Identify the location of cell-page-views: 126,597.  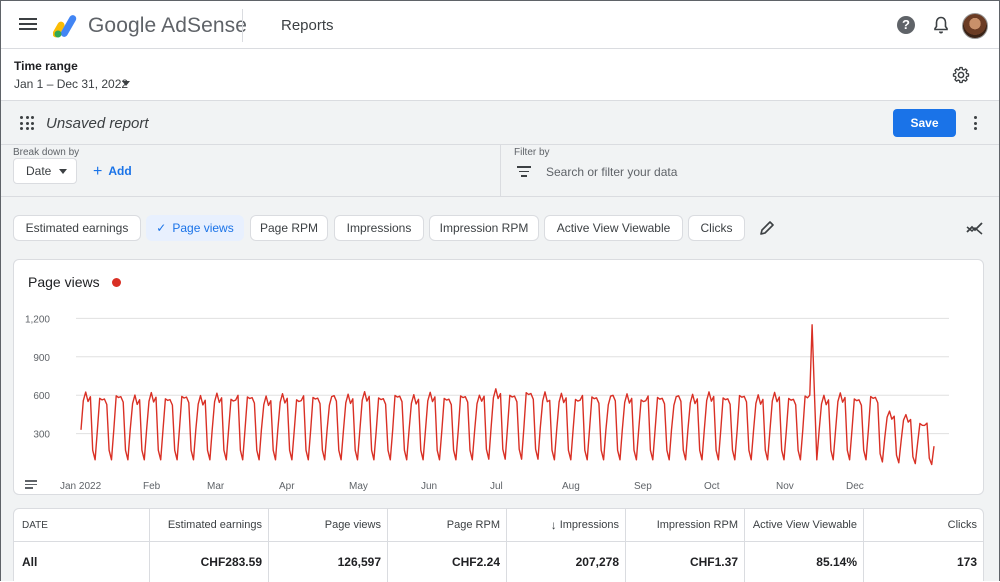
(328, 562).